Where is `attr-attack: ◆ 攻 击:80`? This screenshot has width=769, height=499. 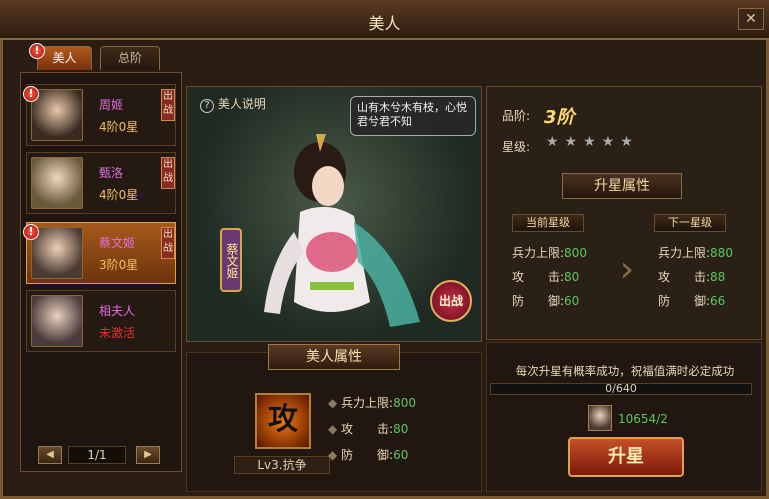 attr-attack: ◆ 攻 击:80 is located at coordinates (368, 429).